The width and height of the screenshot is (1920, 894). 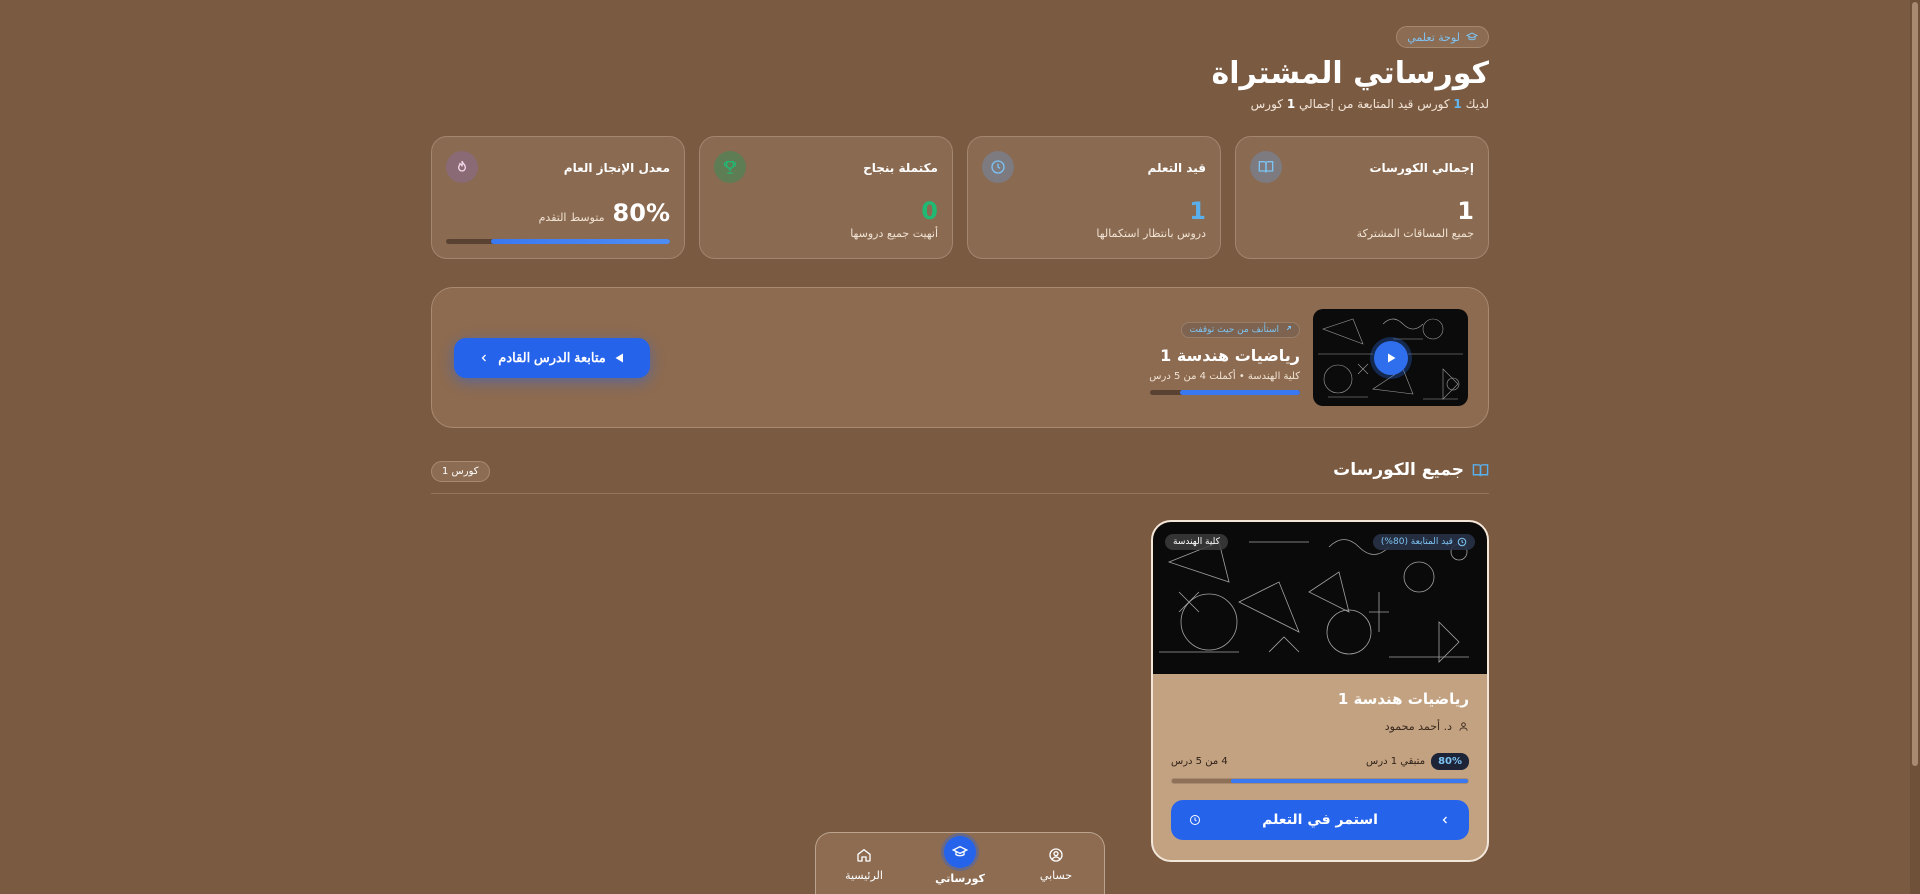 I want to click on section-title: جميع الكورسات, so click(x=1411, y=470).